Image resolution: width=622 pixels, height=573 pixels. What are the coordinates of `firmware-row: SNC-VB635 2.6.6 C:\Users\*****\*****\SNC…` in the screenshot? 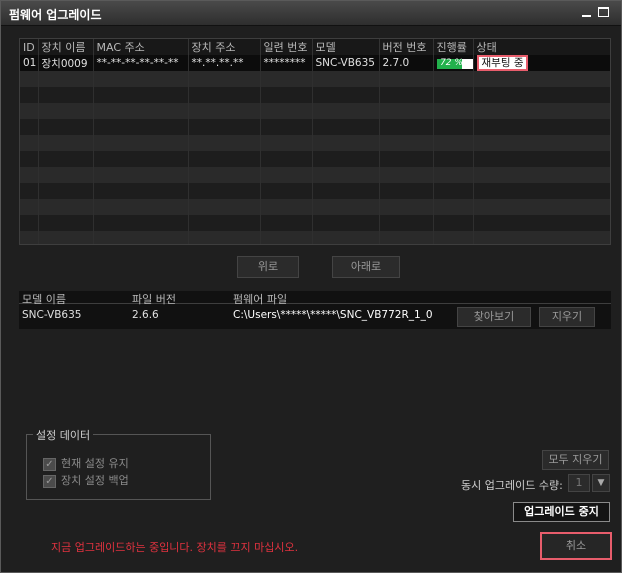 It's located at (315, 316).